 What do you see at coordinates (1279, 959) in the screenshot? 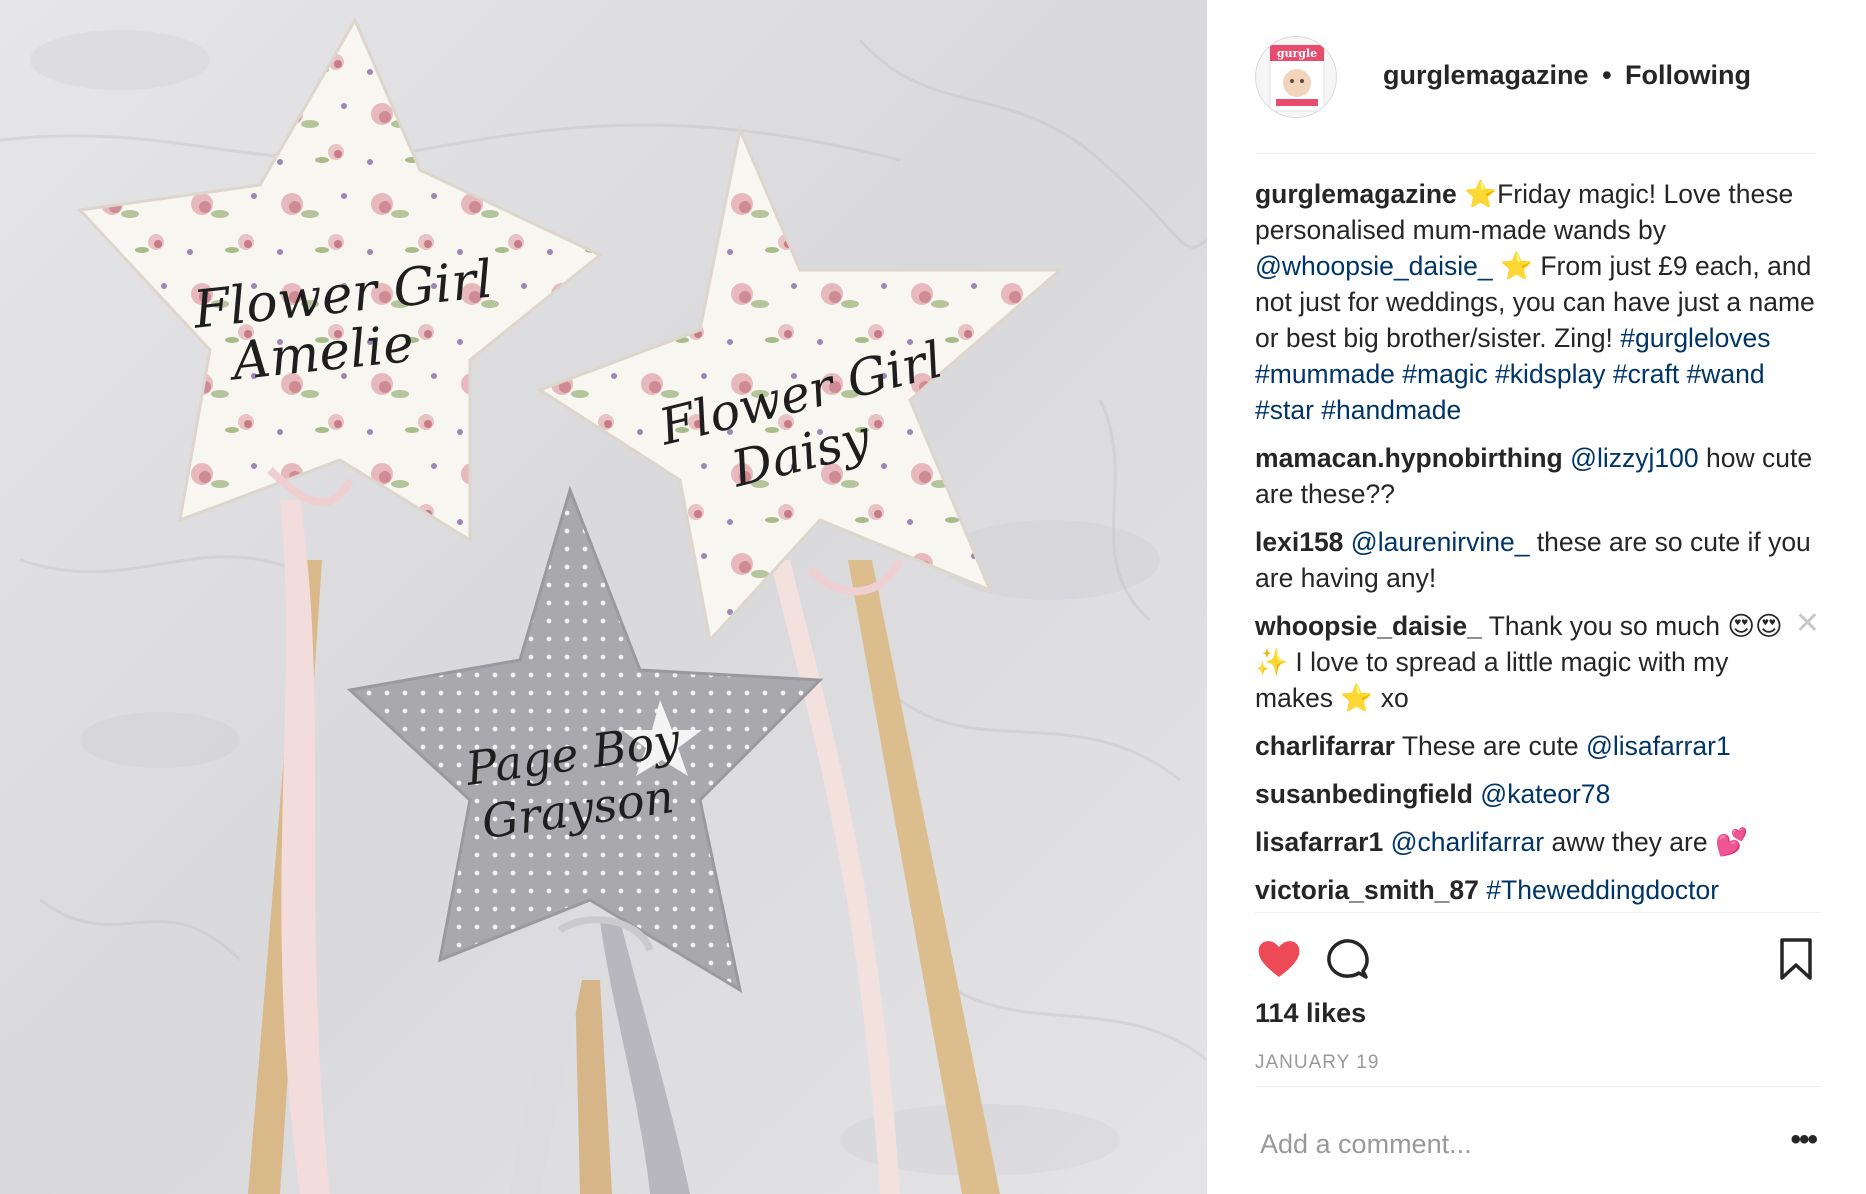
I see `heart-icon` at bounding box center [1279, 959].